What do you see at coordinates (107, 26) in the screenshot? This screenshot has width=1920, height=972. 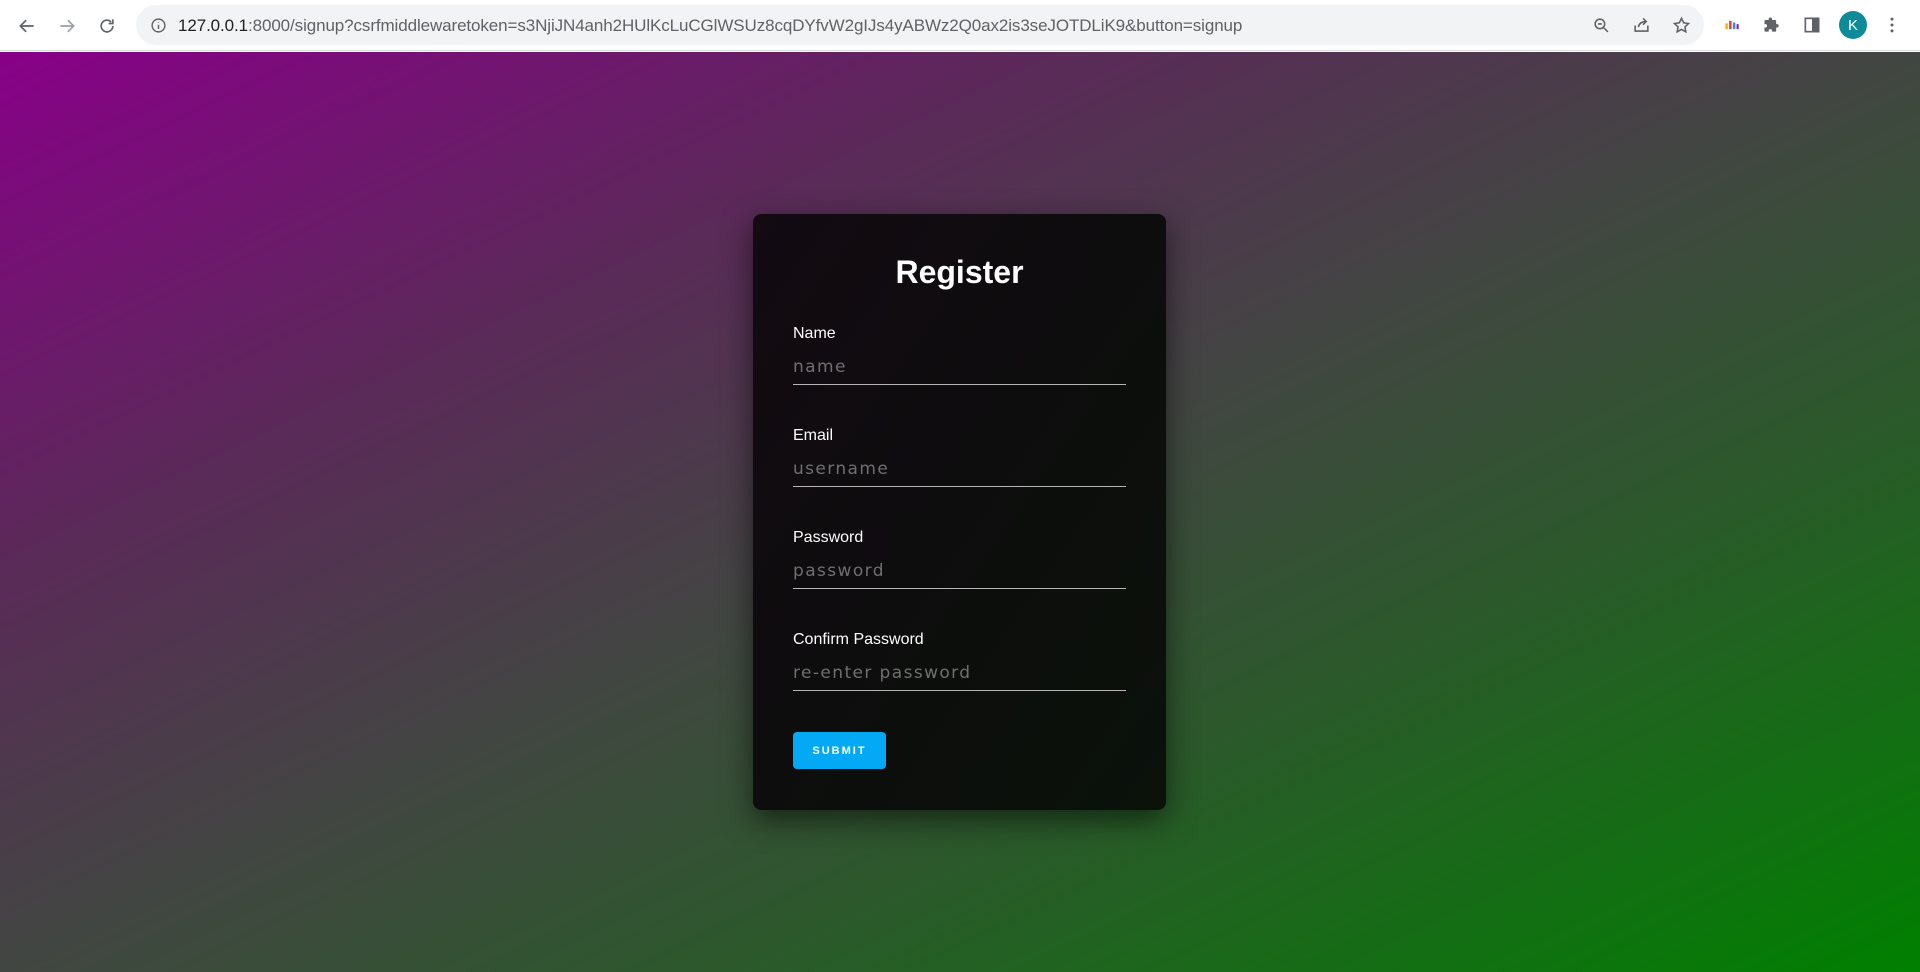 I see `reload-icon` at bounding box center [107, 26].